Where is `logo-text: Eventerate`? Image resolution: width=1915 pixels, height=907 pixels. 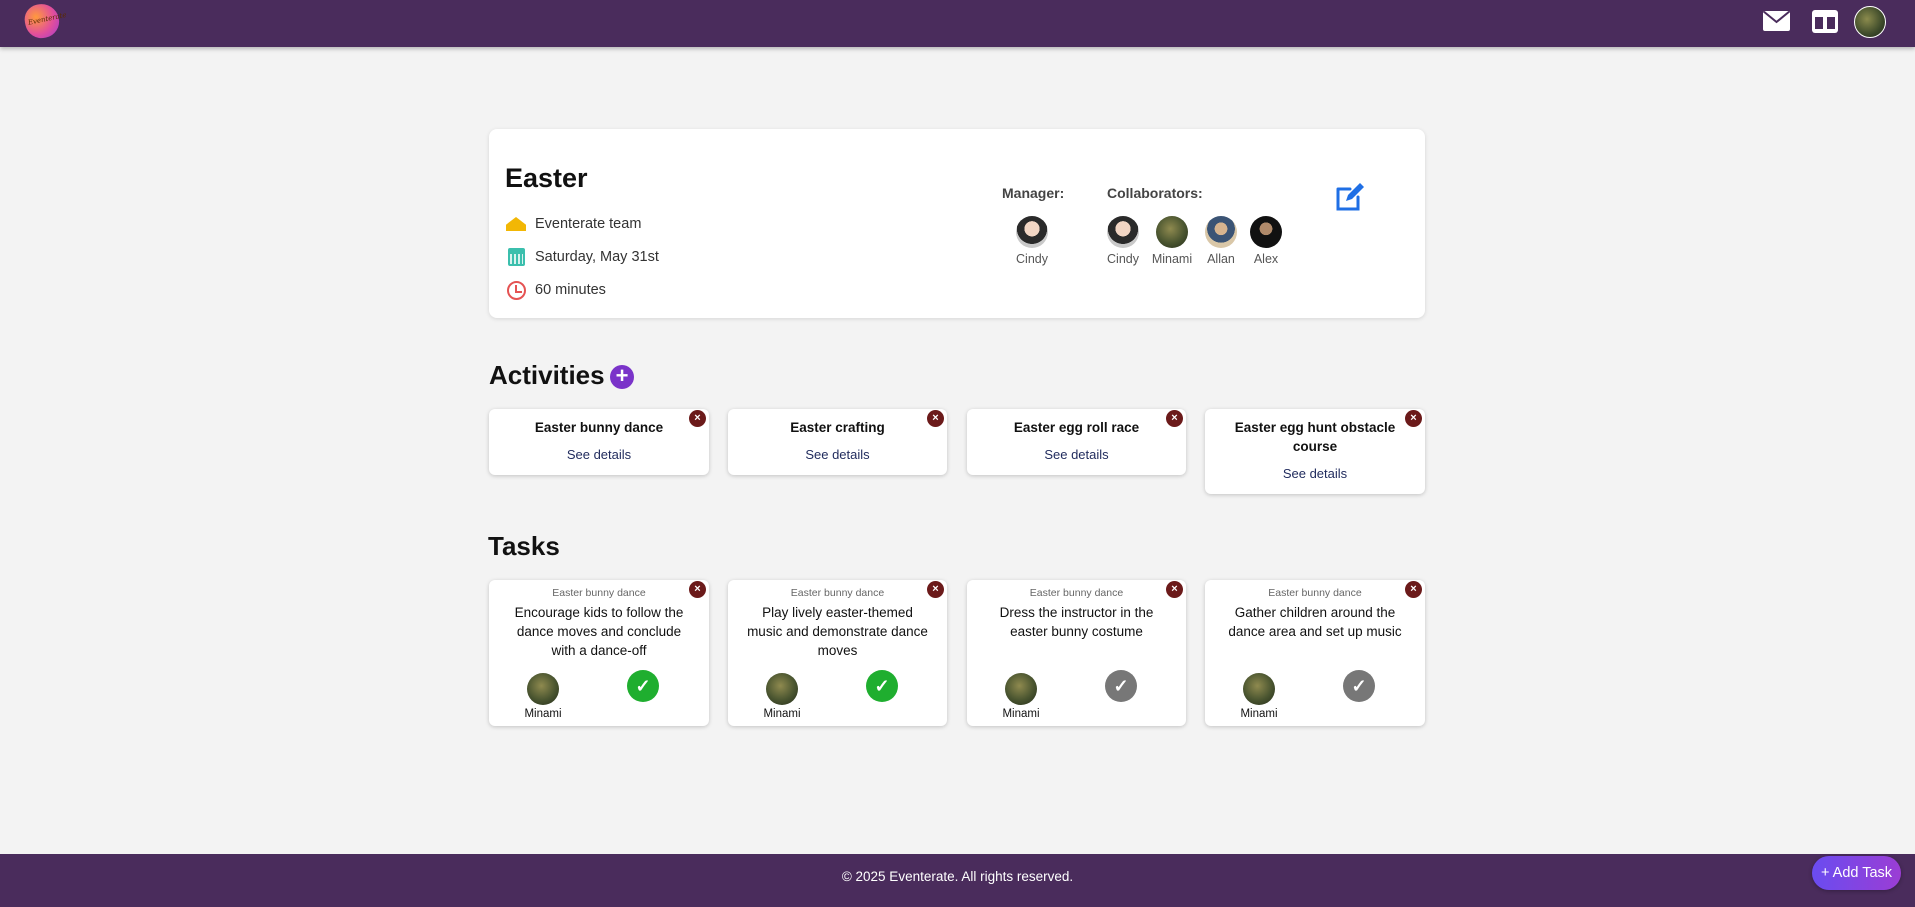
logo-text: Eventerate is located at coordinates (47, 18).